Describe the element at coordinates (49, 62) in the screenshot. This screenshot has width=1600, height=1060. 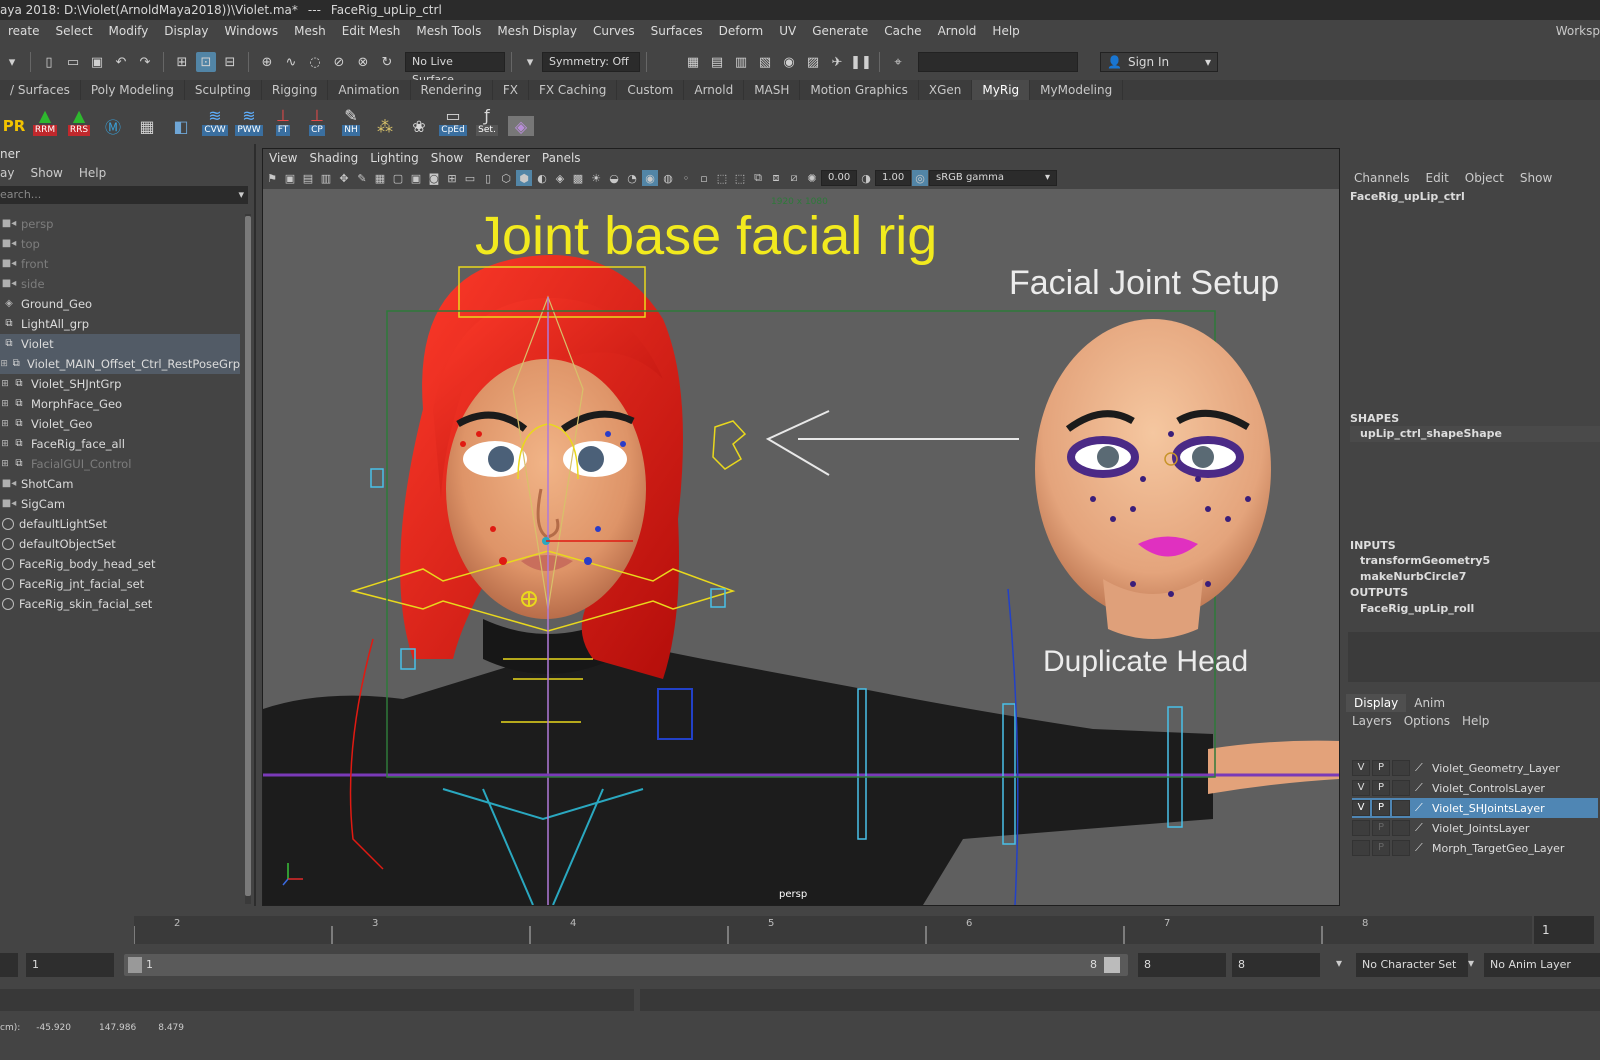
I see `new-scene-icon: ▯` at that location.